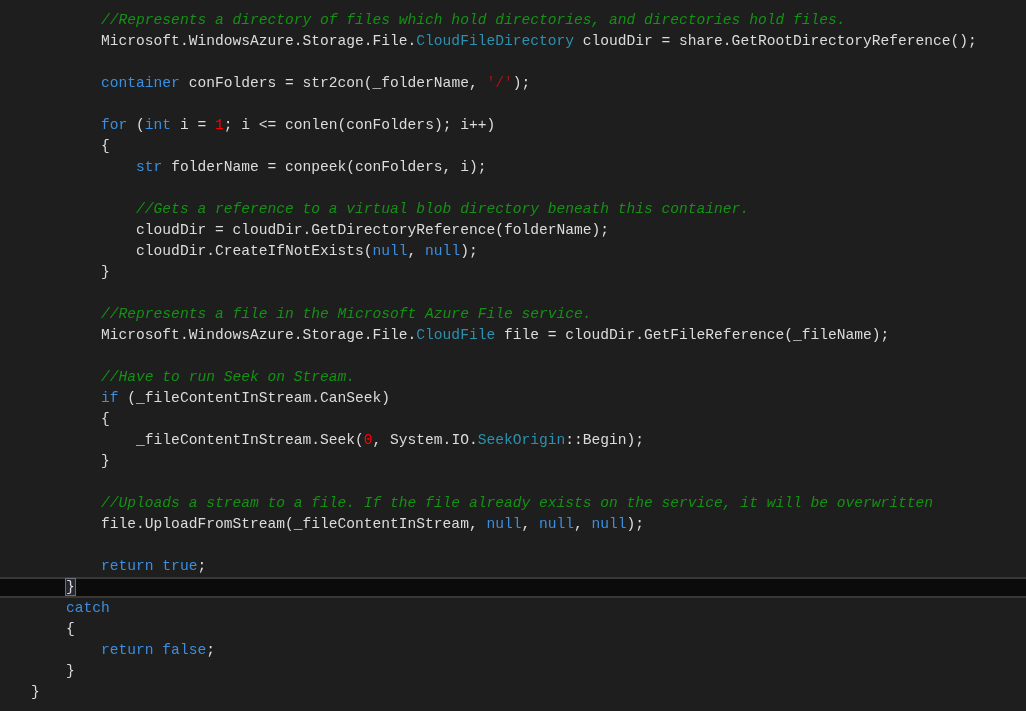 This screenshot has height=711, width=1026. What do you see at coordinates (316, 83) in the screenshot?
I see `code-line: container conFolders = str2con(_folderName, '/');` at bounding box center [316, 83].